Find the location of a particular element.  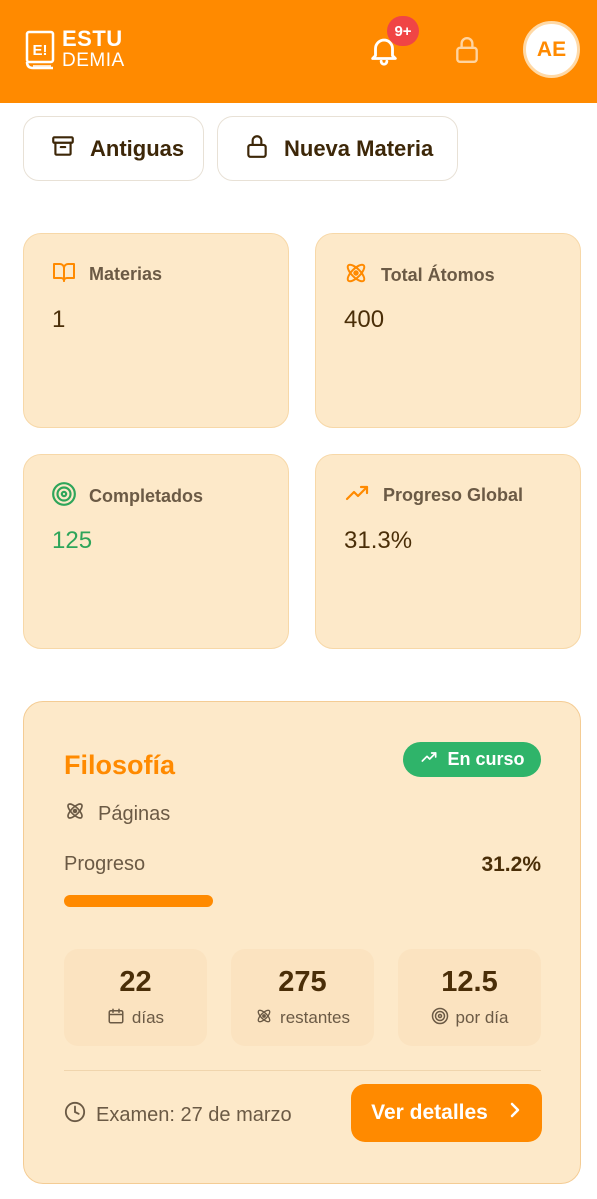

nueva-materia-button: Nueva Materia is located at coordinates (337, 148).